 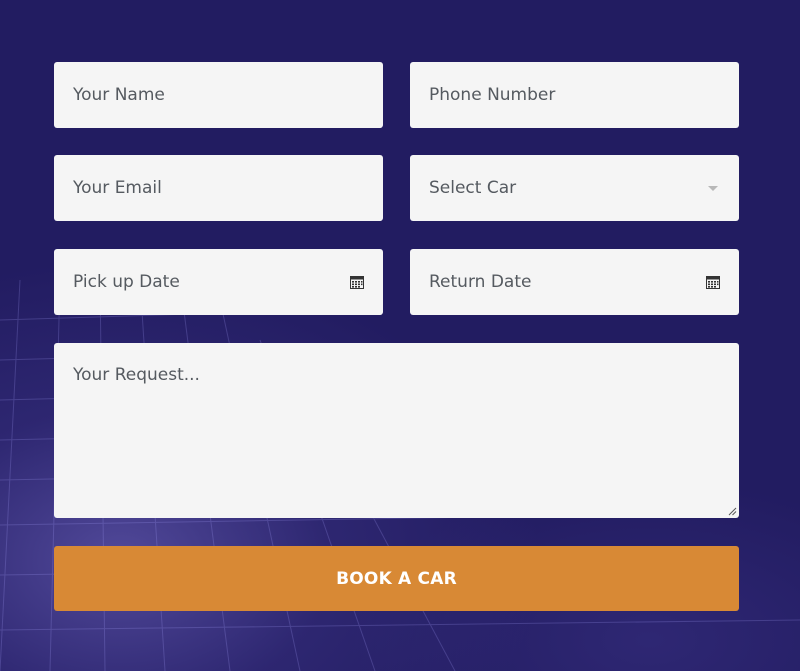 What do you see at coordinates (574, 95) in the screenshot?
I see `phone-input` at bounding box center [574, 95].